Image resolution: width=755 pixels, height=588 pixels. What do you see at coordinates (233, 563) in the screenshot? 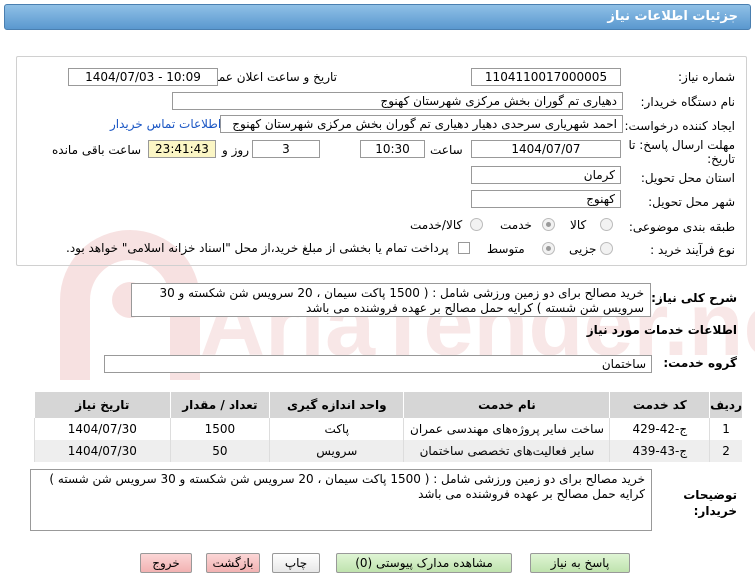
I see `back-button: بازگشت` at bounding box center [233, 563].